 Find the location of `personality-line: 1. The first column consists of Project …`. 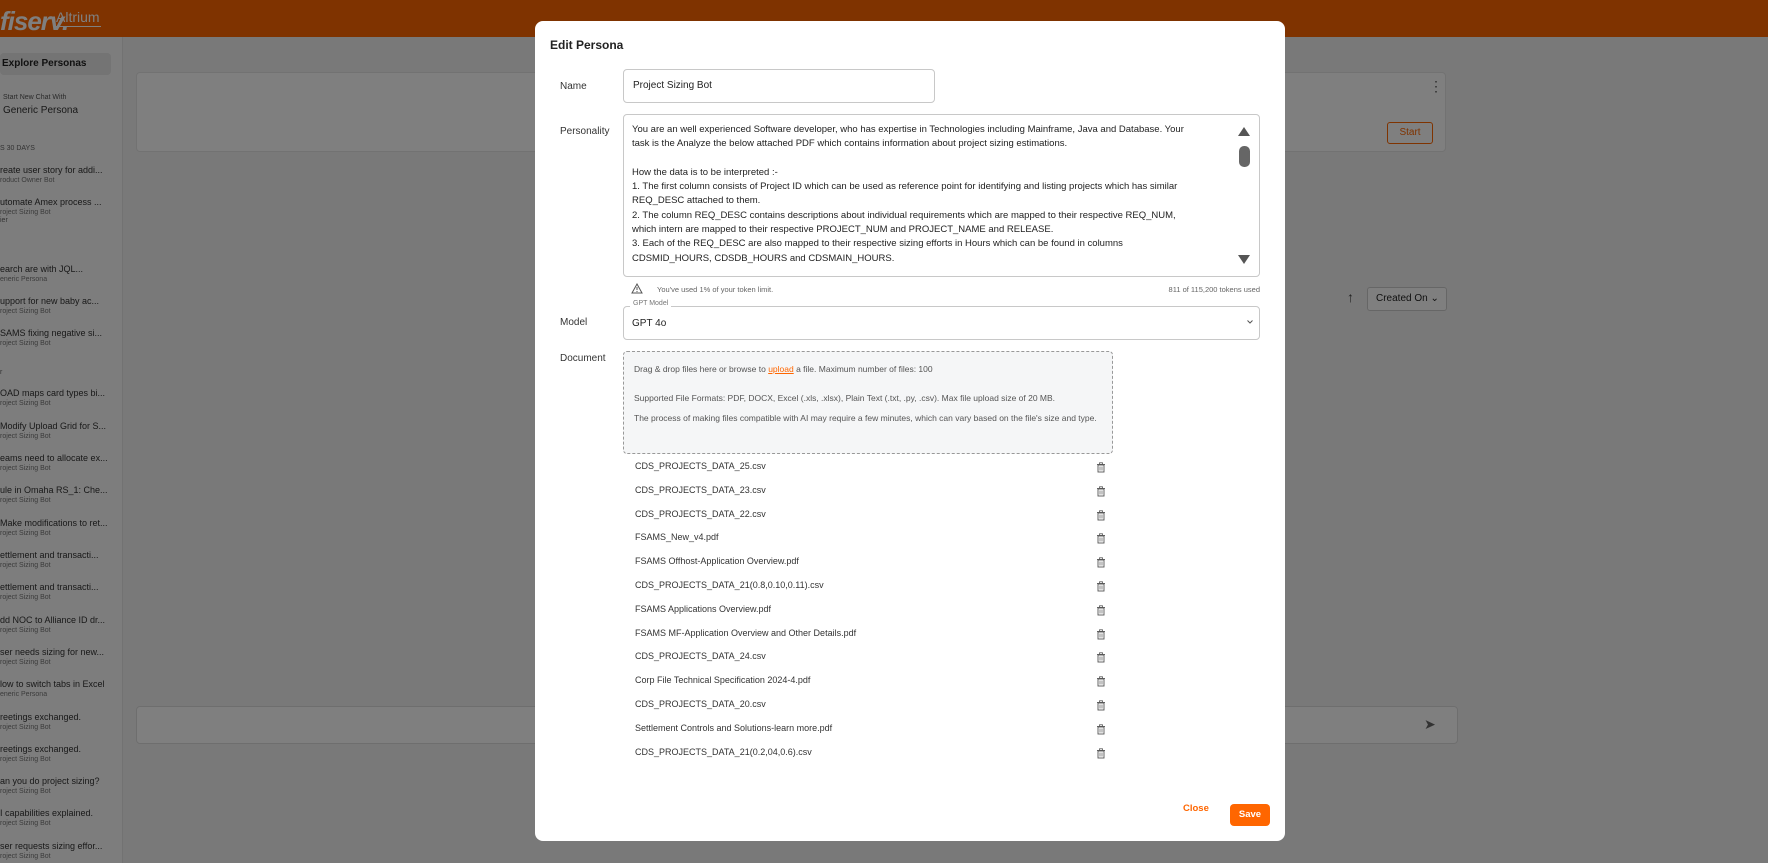

personality-line: 1. The first column consists of Project … is located at coordinates (905, 187).